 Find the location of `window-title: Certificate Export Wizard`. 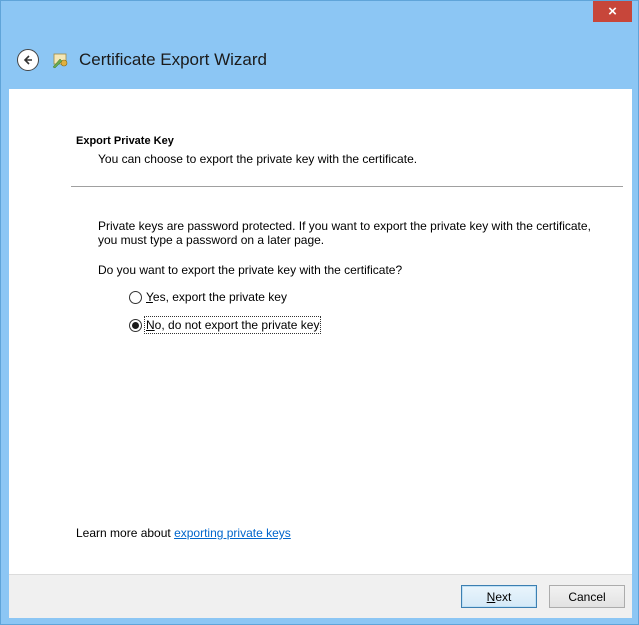

window-title: Certificate Export Wizard is located at coordinates (173, 59).